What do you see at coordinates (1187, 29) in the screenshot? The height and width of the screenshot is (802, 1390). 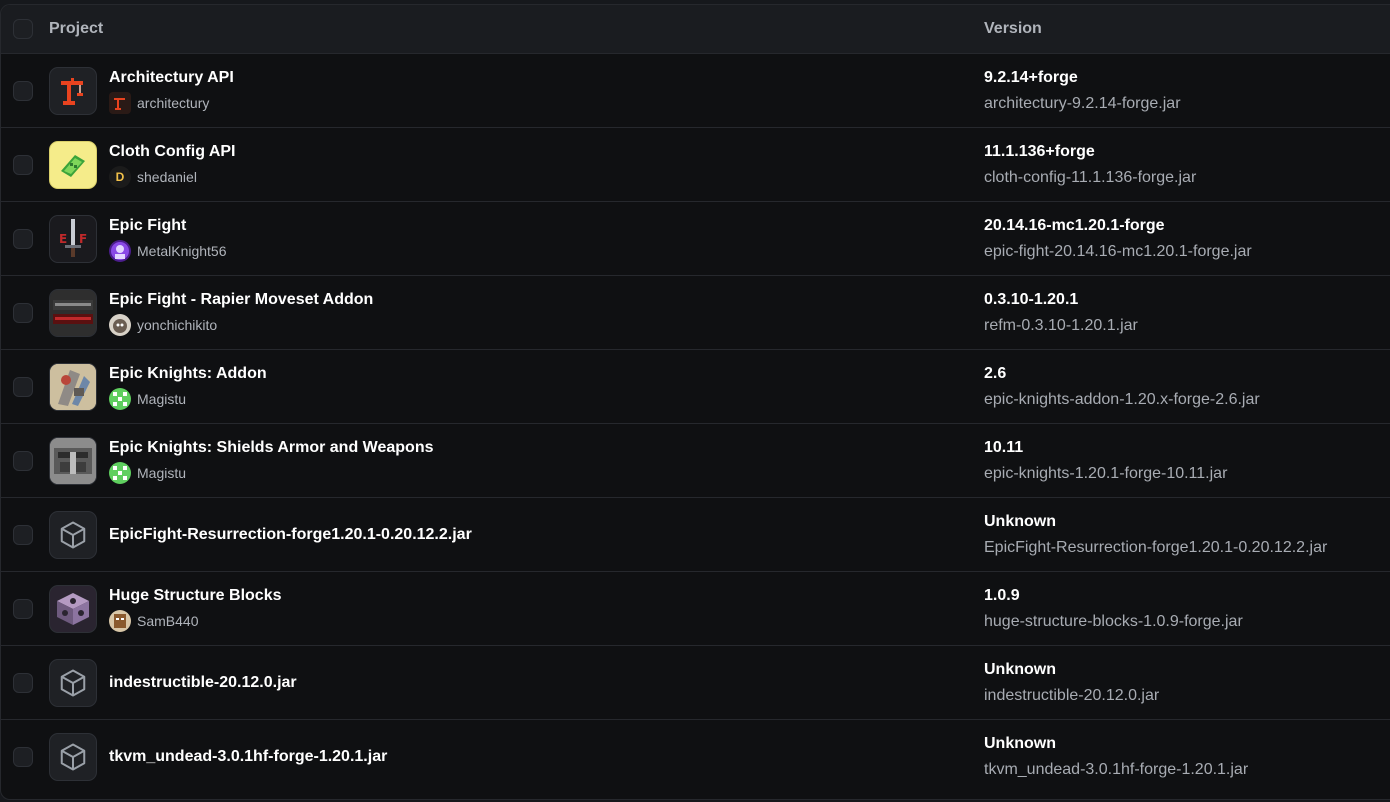 I see `column-header-version: Version` at bounding box center [1187, 29].